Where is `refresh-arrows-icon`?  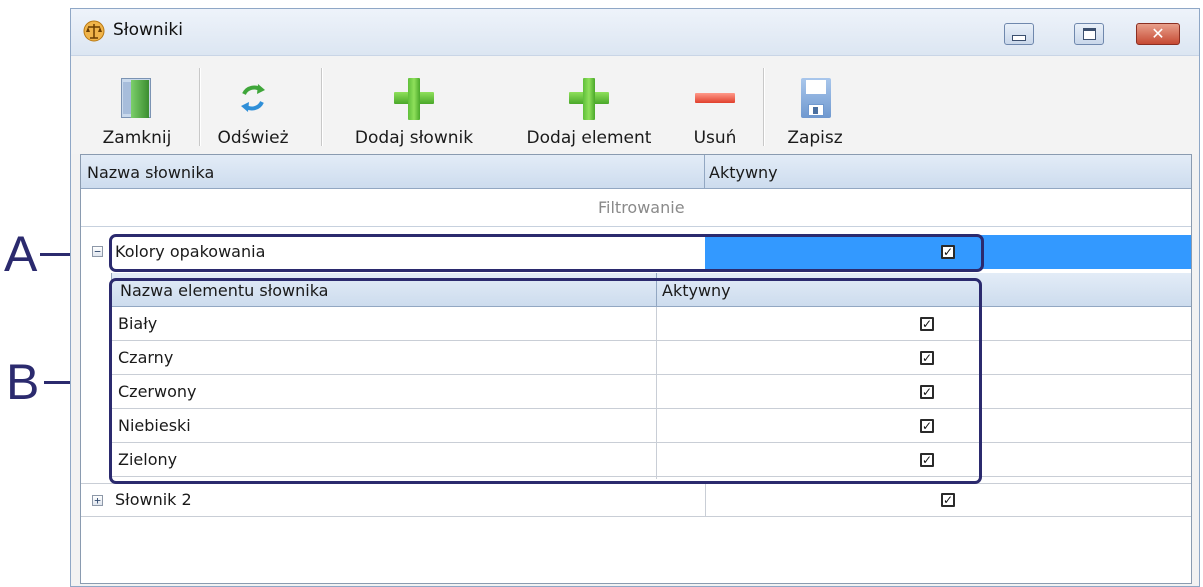
refresh-arrows-icon is located at coordinates (253, 98).